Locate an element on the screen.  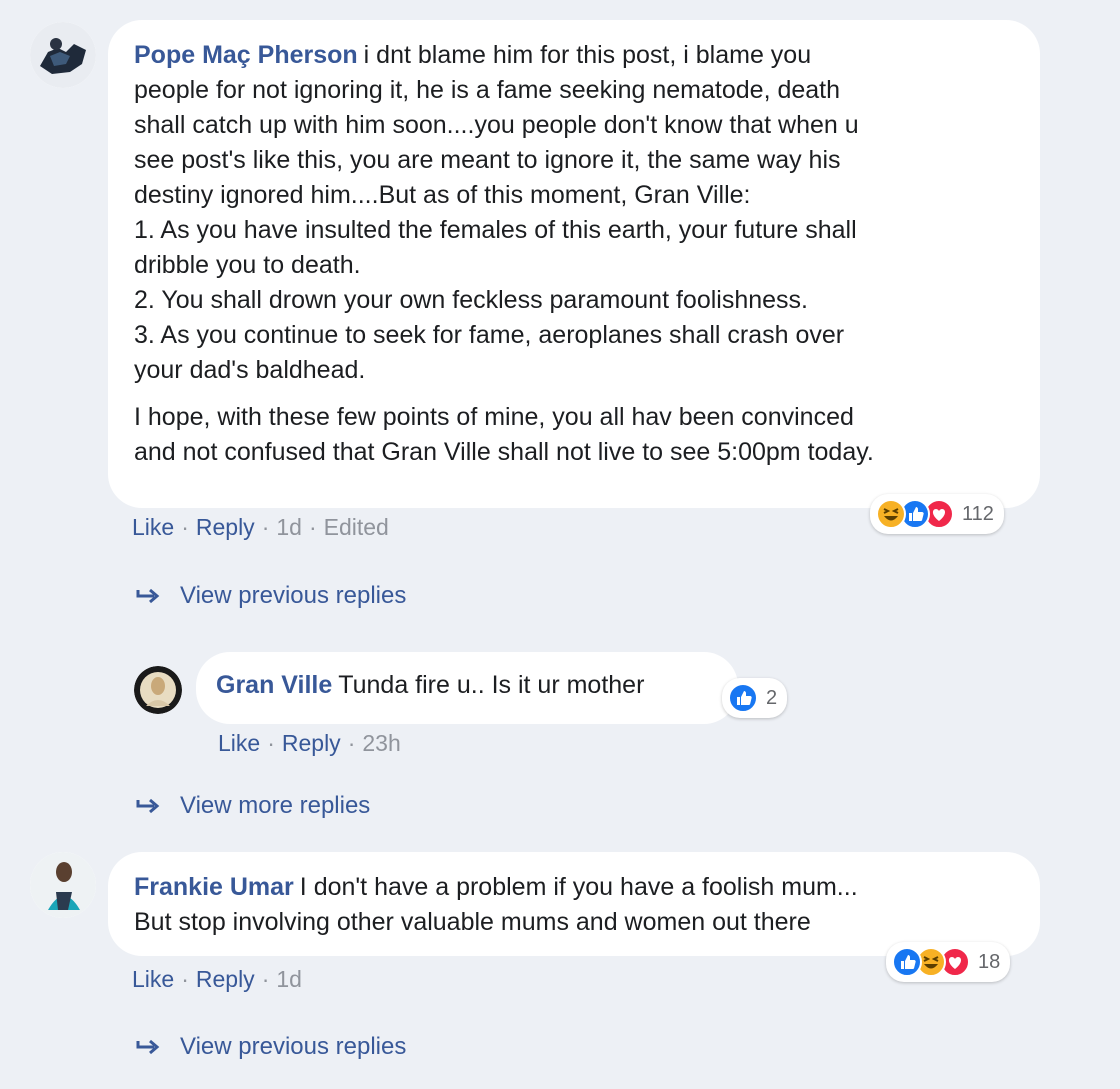
comment-author: Gran Ville is located at coordinates (274, 685).